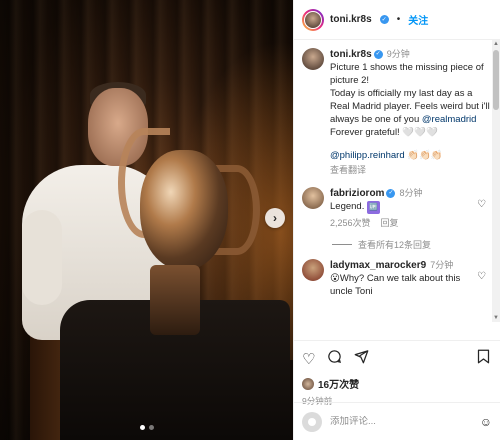 The image size is (500, 440). What do you see at coordinates (378, 265) in the screenshot?
I see `comment-username: ladymax_marocker9` at bounding box center [378, 265].